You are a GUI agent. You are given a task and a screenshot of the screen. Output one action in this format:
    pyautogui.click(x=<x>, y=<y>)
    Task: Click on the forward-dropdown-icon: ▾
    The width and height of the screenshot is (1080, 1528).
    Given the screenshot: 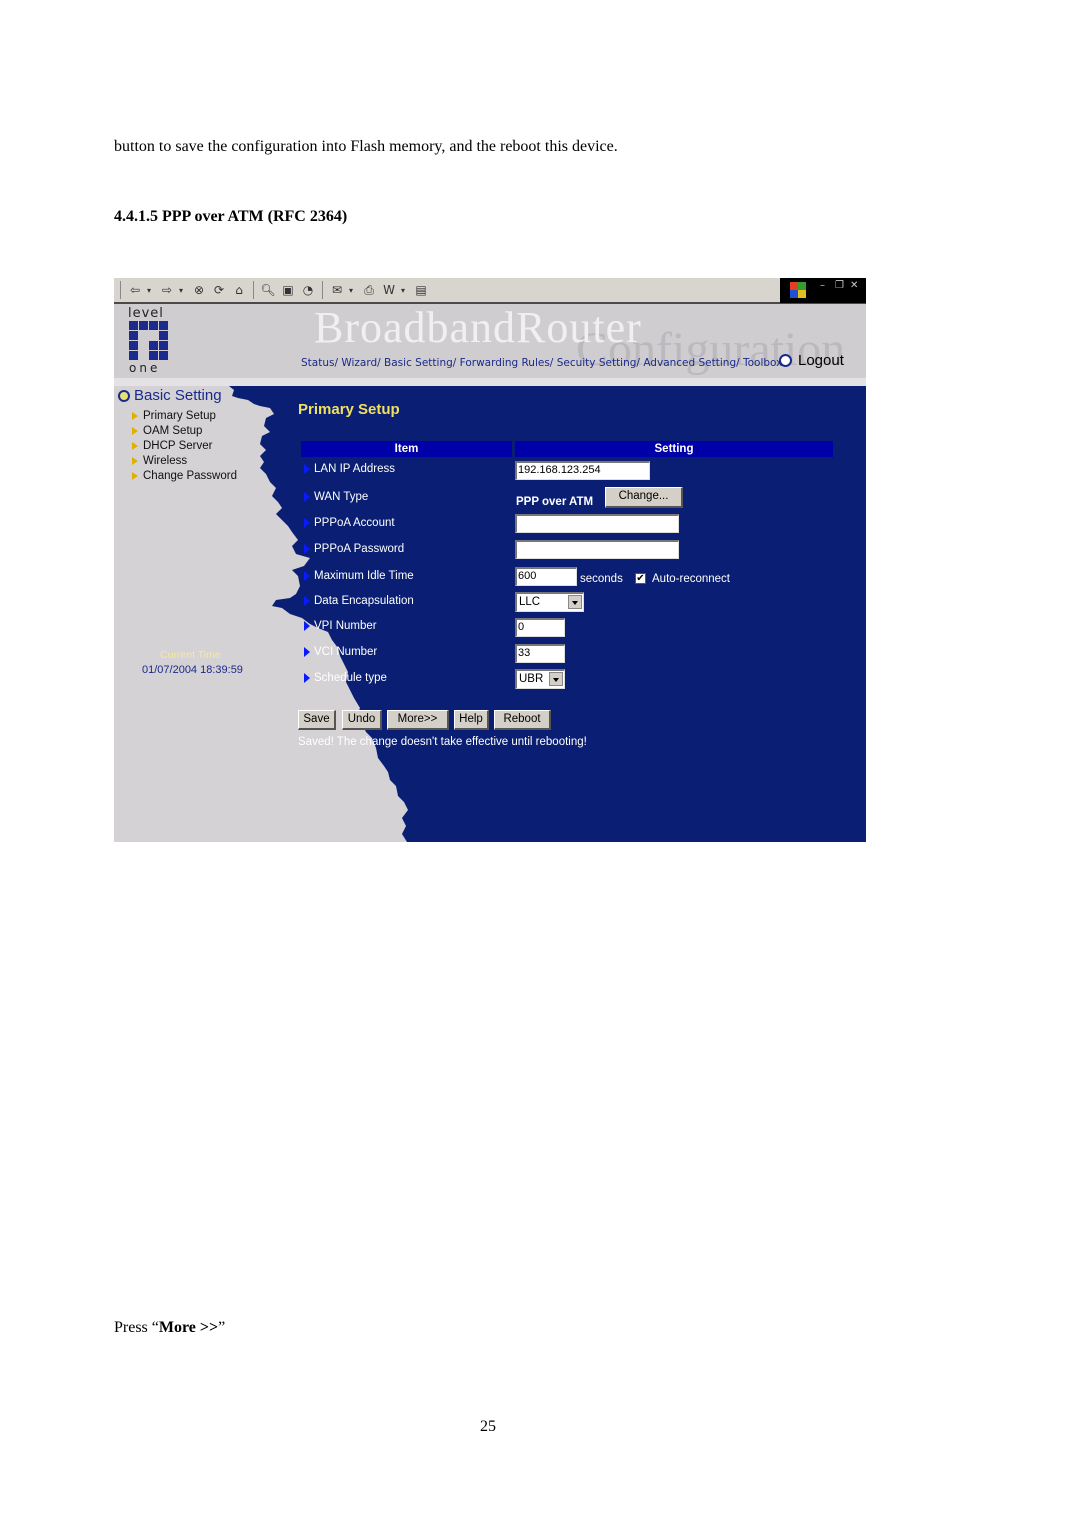 What is the action you would take?
    pyautogui.click(x=183, y=290)
    